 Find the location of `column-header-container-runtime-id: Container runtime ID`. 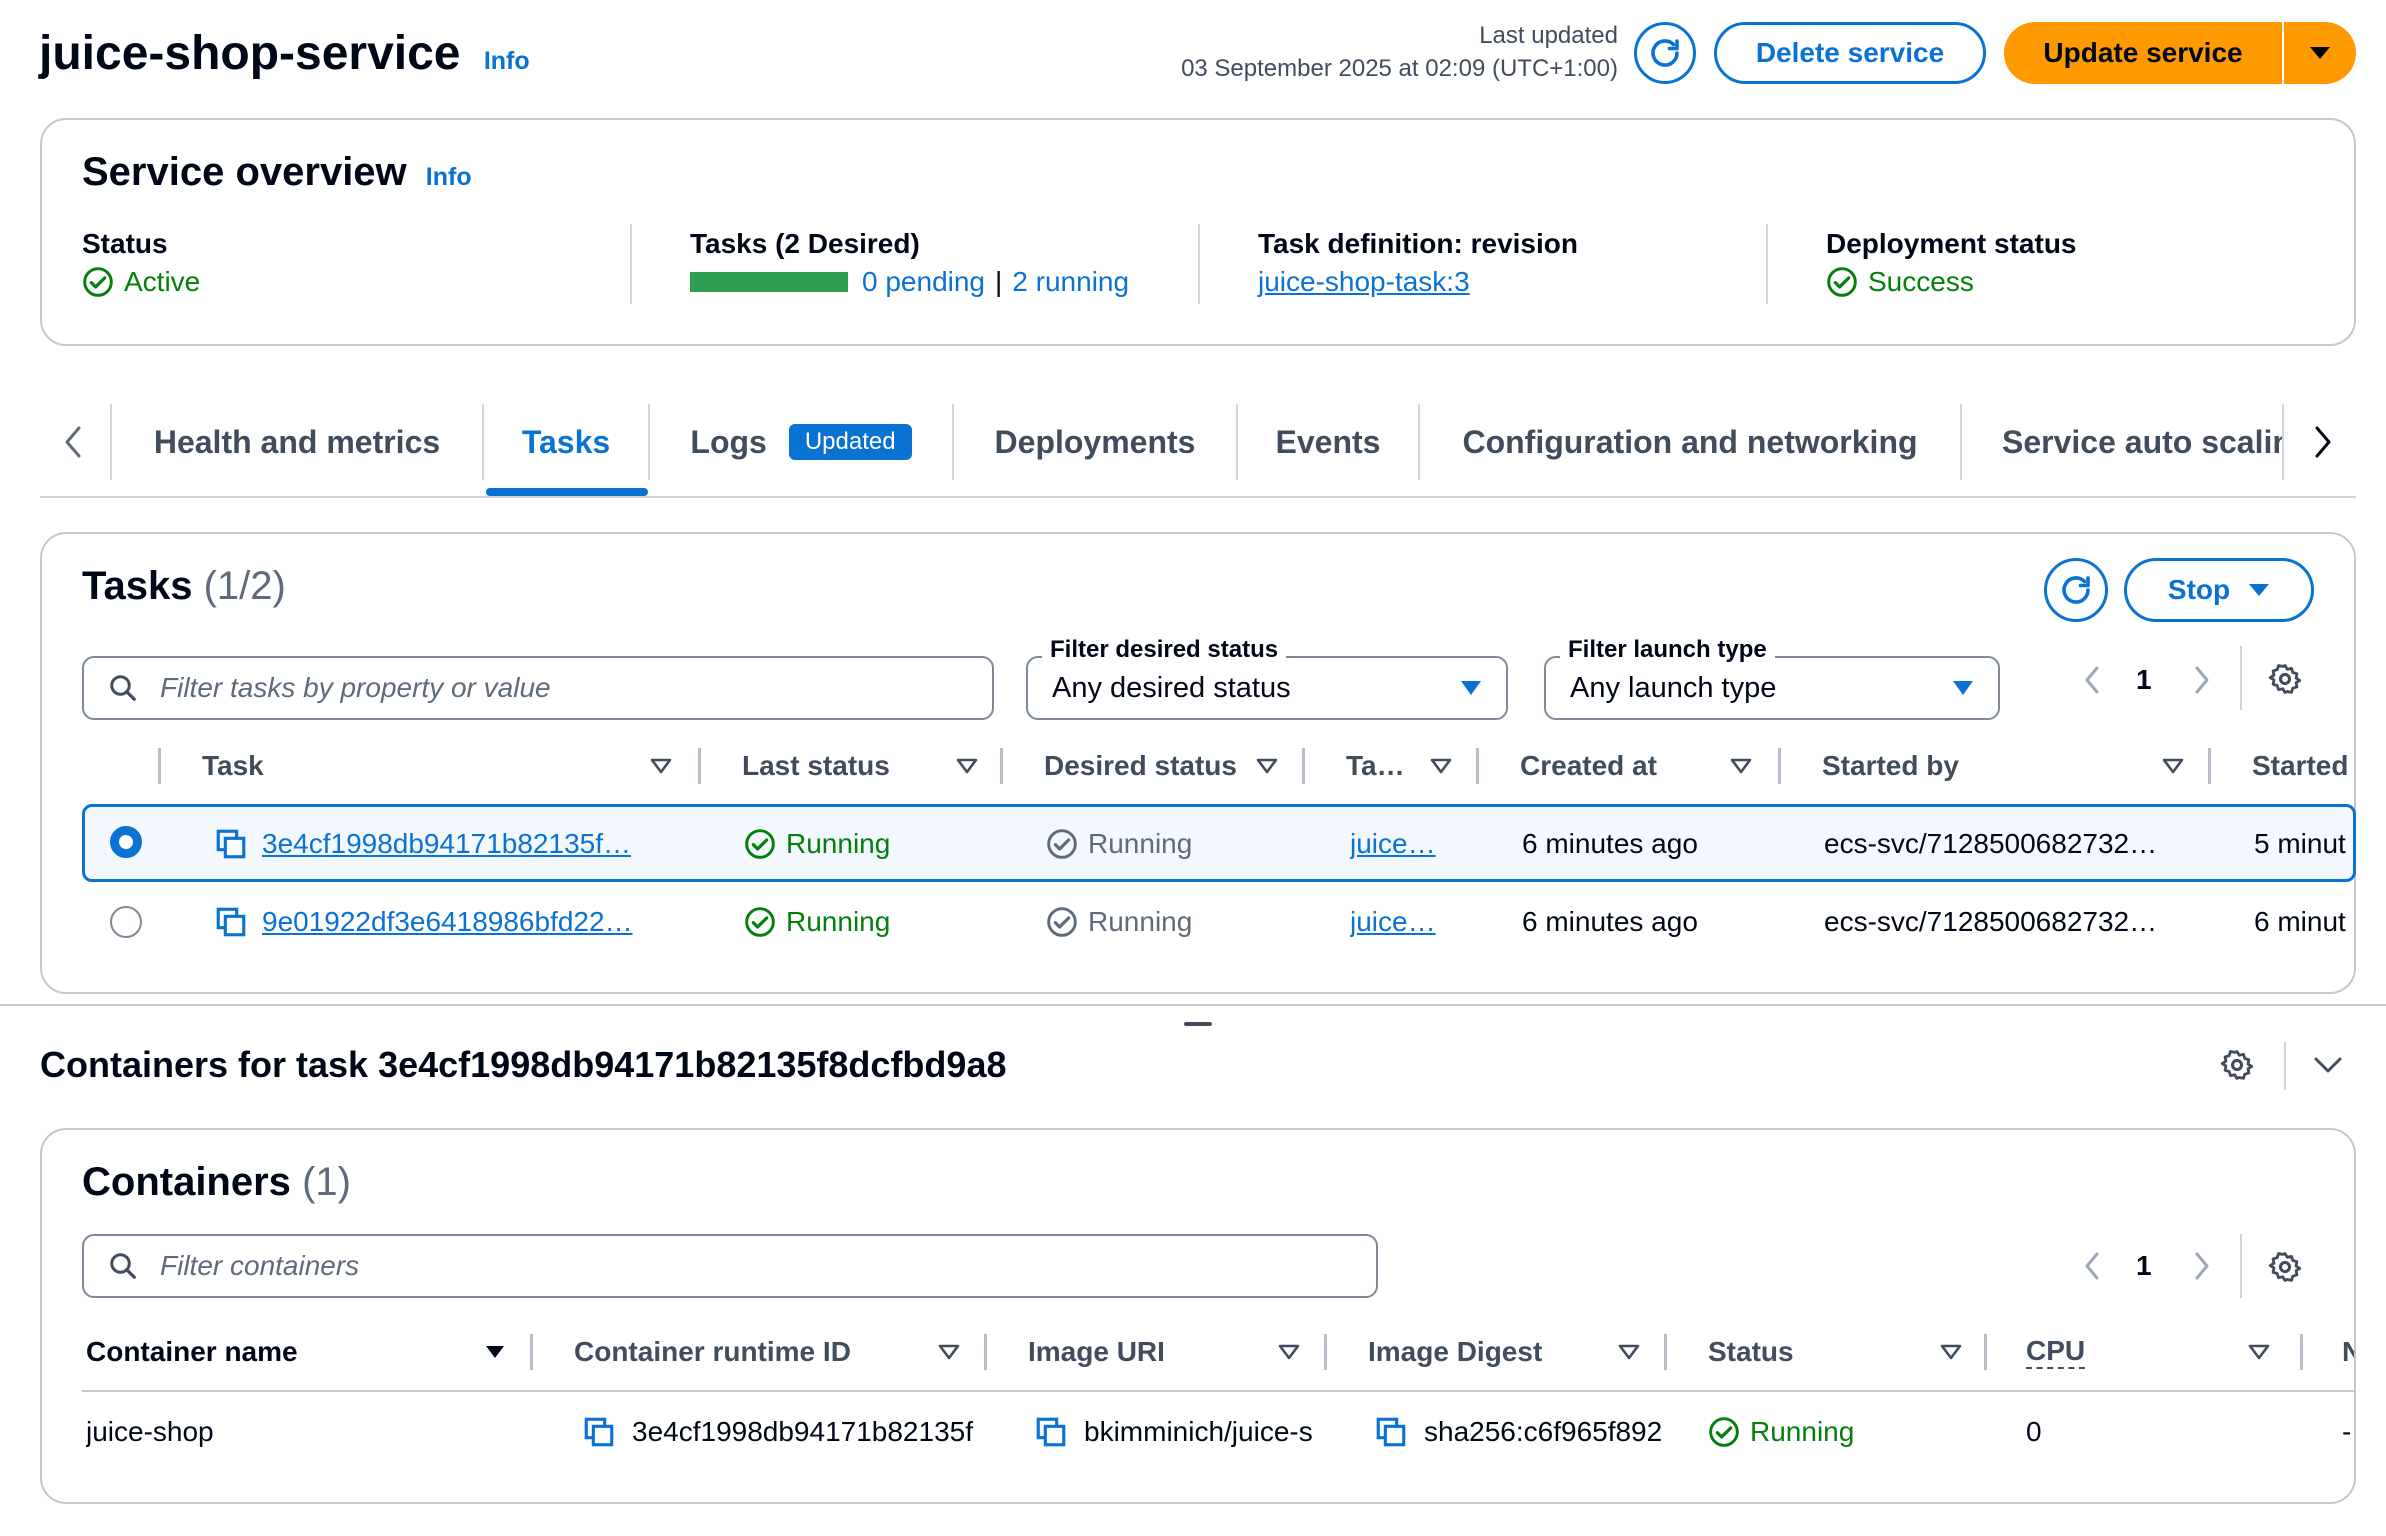

column-header-container-runtime-id: Container runtime ID is located at coordinates (767, 1352).